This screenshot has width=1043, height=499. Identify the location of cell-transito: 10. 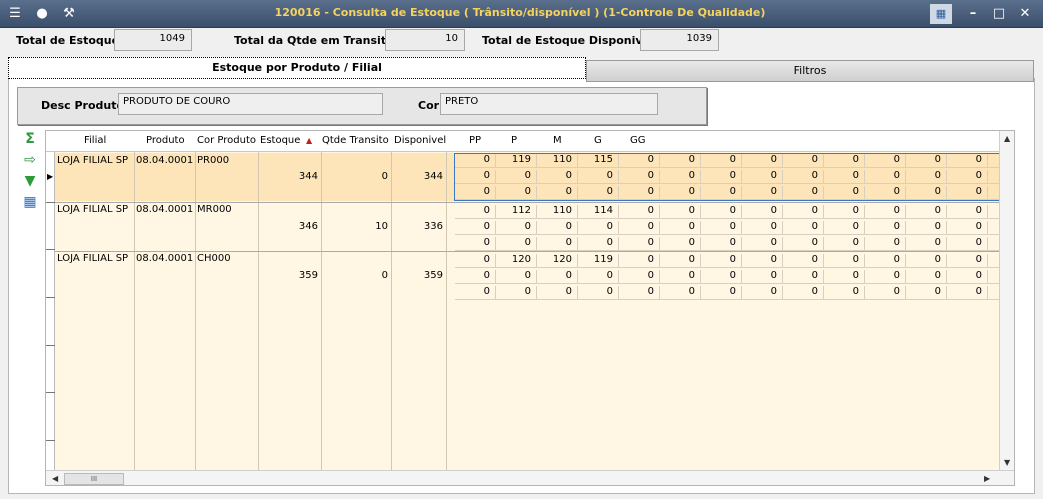
(381, 226).